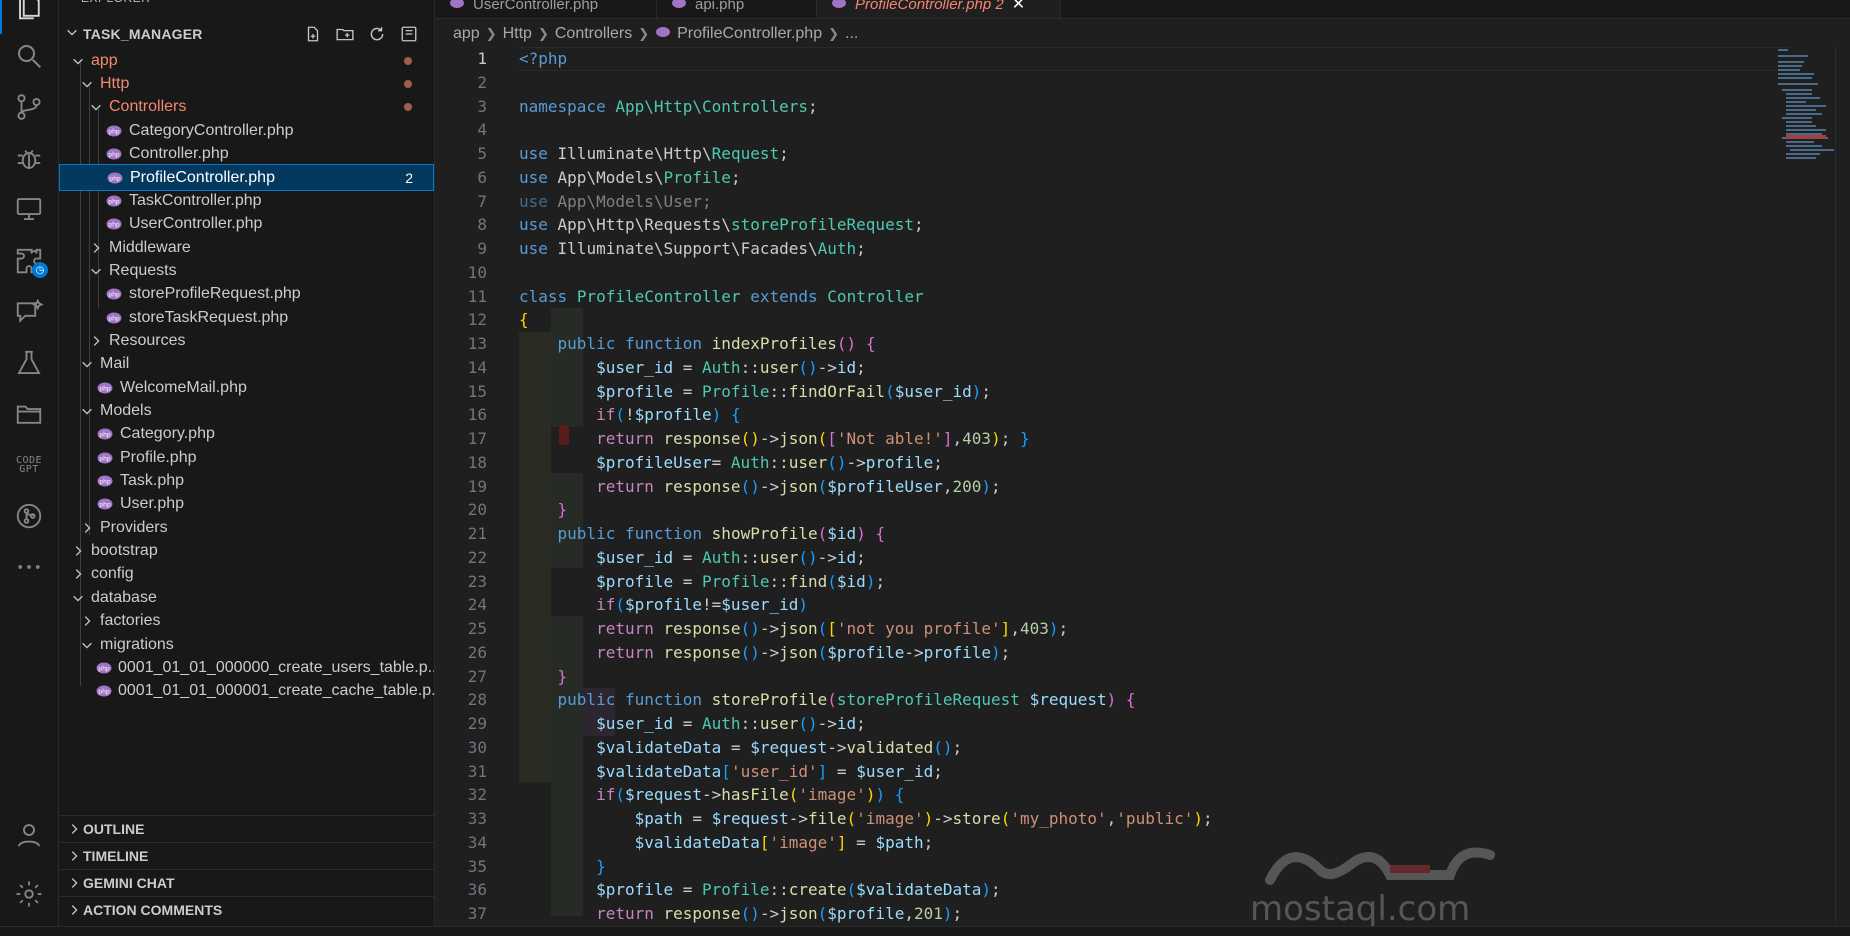  I want to click on code-line: }, so click(562, 510).